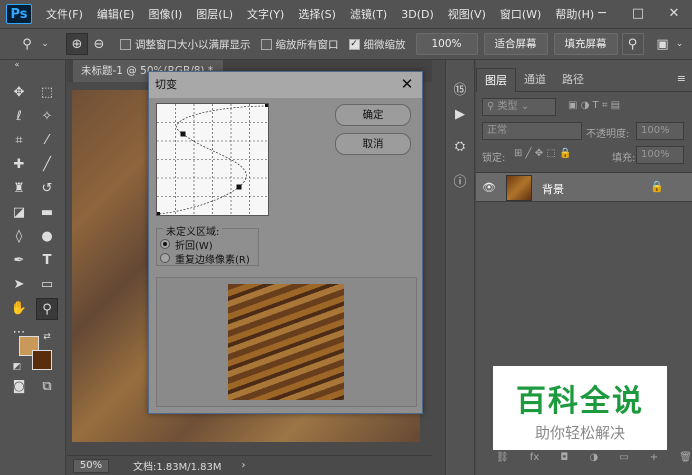 This screenshot has width=692, height=475. What do you see at coordinates (623, 457) in the screenshot?
I see `group-icon: ▭` at bounding box center [623, 457].